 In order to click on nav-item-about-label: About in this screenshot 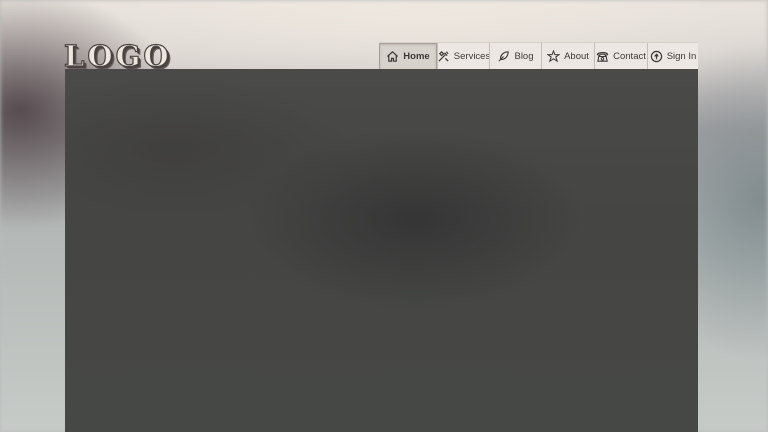, I will do `click(576, 56)`.